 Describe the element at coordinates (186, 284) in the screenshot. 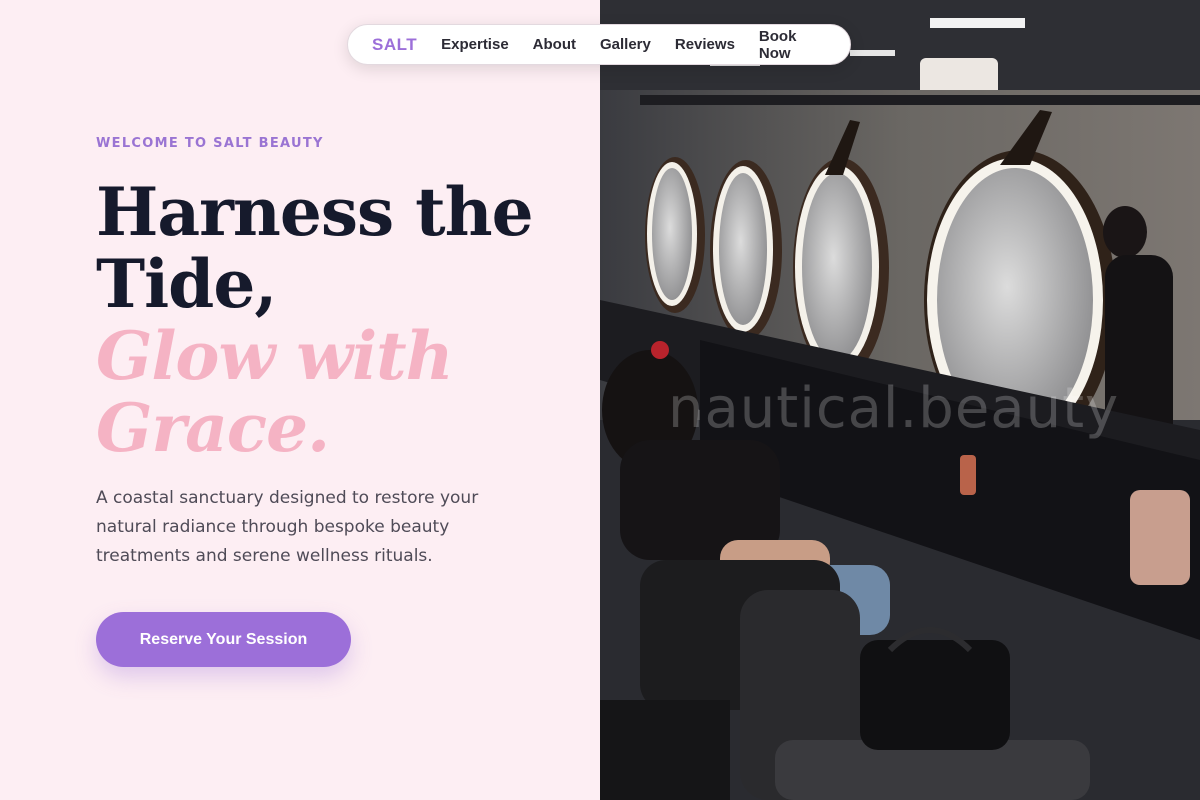

I see `headline-line-2: Tide,` at that location.